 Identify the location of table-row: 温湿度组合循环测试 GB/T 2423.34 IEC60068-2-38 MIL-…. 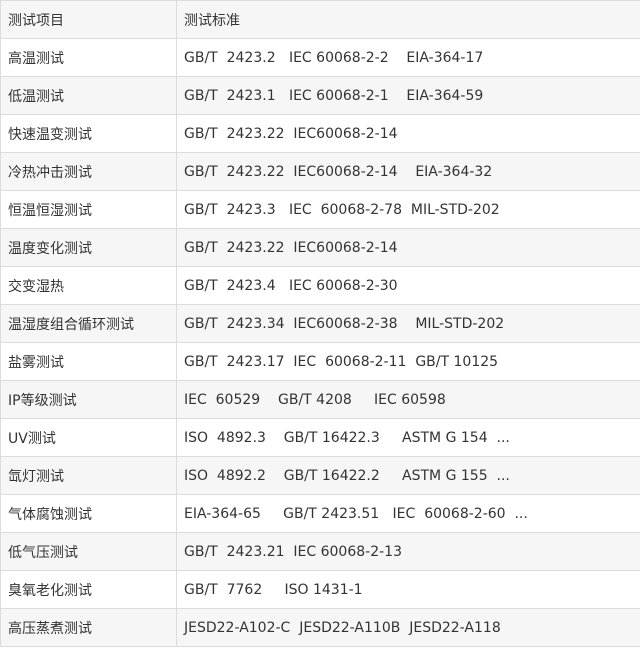
(320, 323).